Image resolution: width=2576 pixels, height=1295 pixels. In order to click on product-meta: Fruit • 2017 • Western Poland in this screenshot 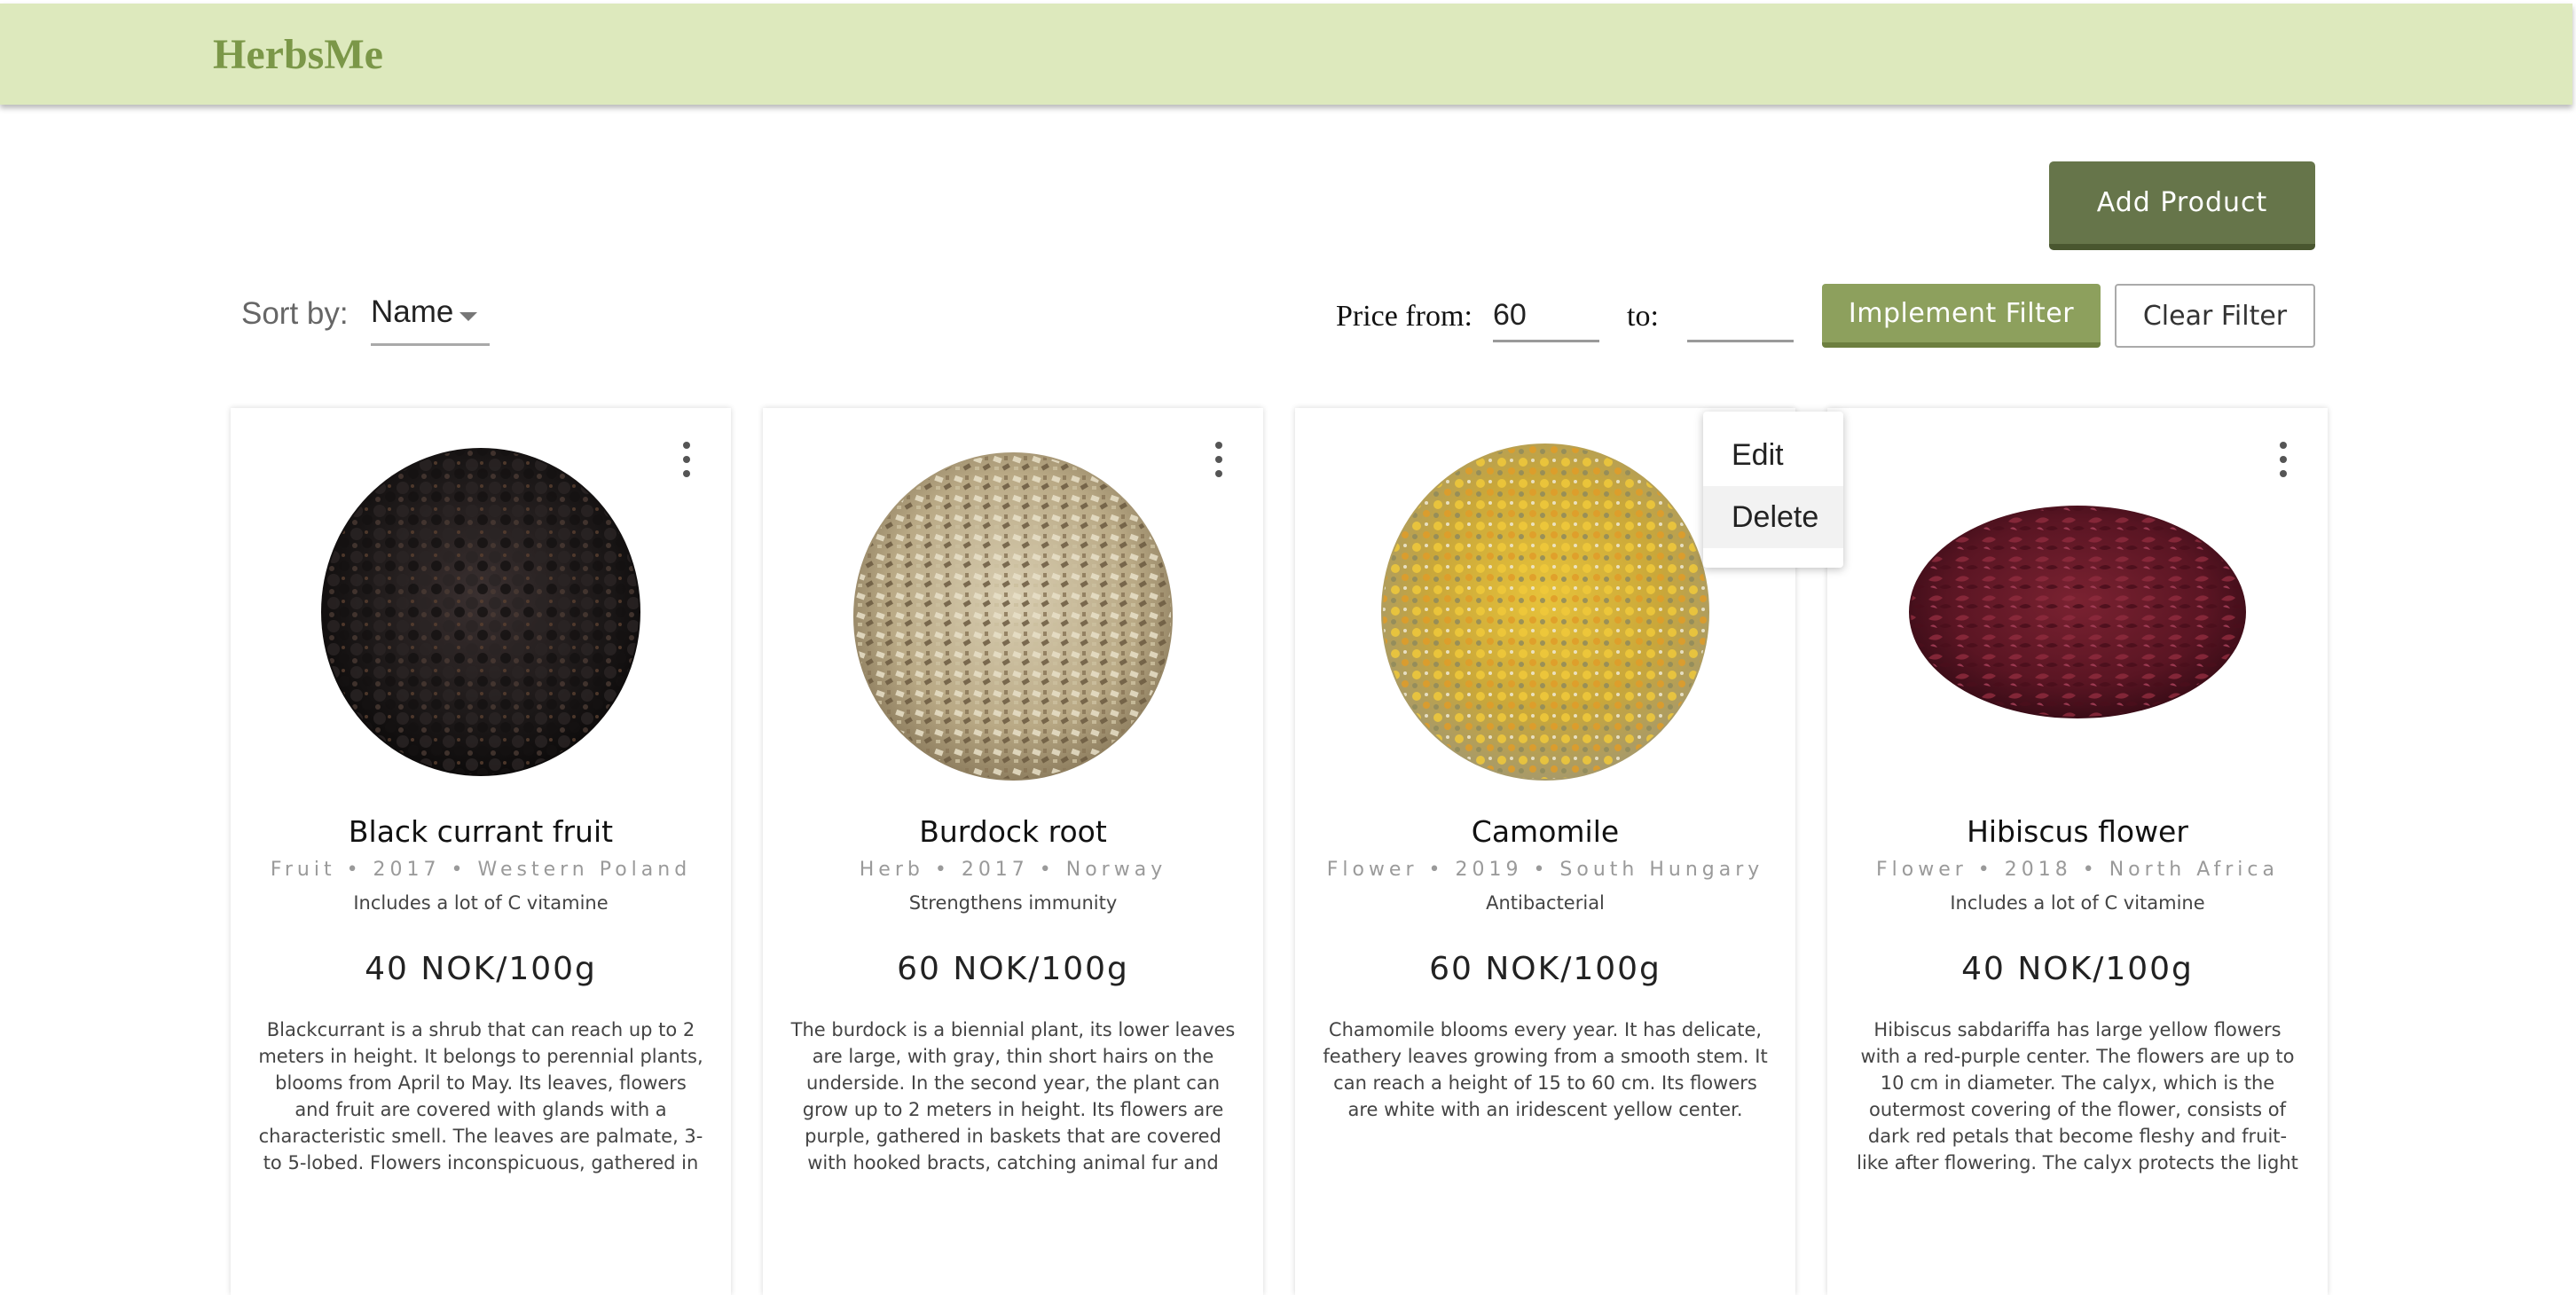, I will do `click(481, 870)`.